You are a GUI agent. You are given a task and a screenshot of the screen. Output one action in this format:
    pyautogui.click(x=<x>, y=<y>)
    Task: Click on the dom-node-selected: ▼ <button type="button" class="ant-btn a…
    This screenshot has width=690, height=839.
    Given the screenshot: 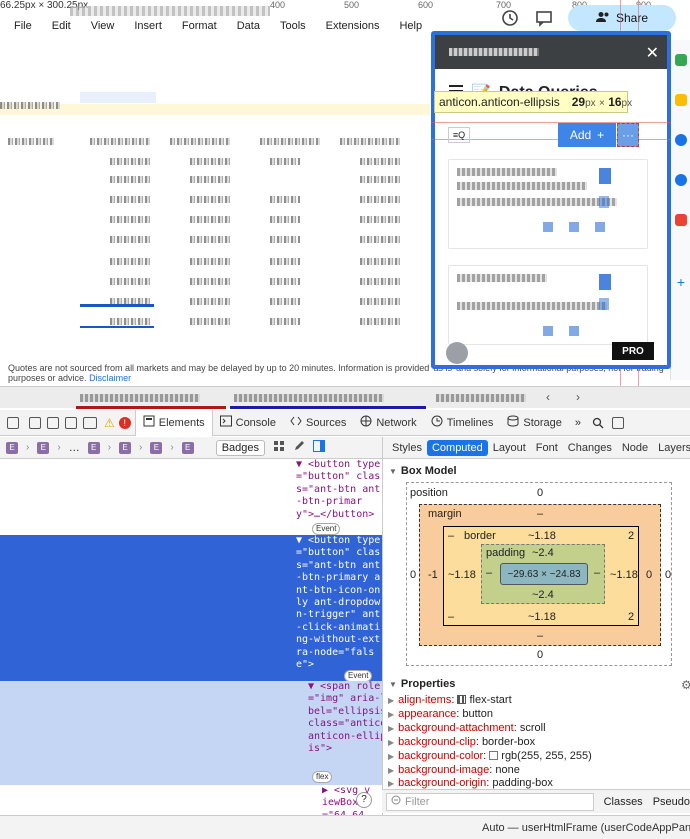 What is the action you would take?
    pyautogui.click(x=191, y=608)
    